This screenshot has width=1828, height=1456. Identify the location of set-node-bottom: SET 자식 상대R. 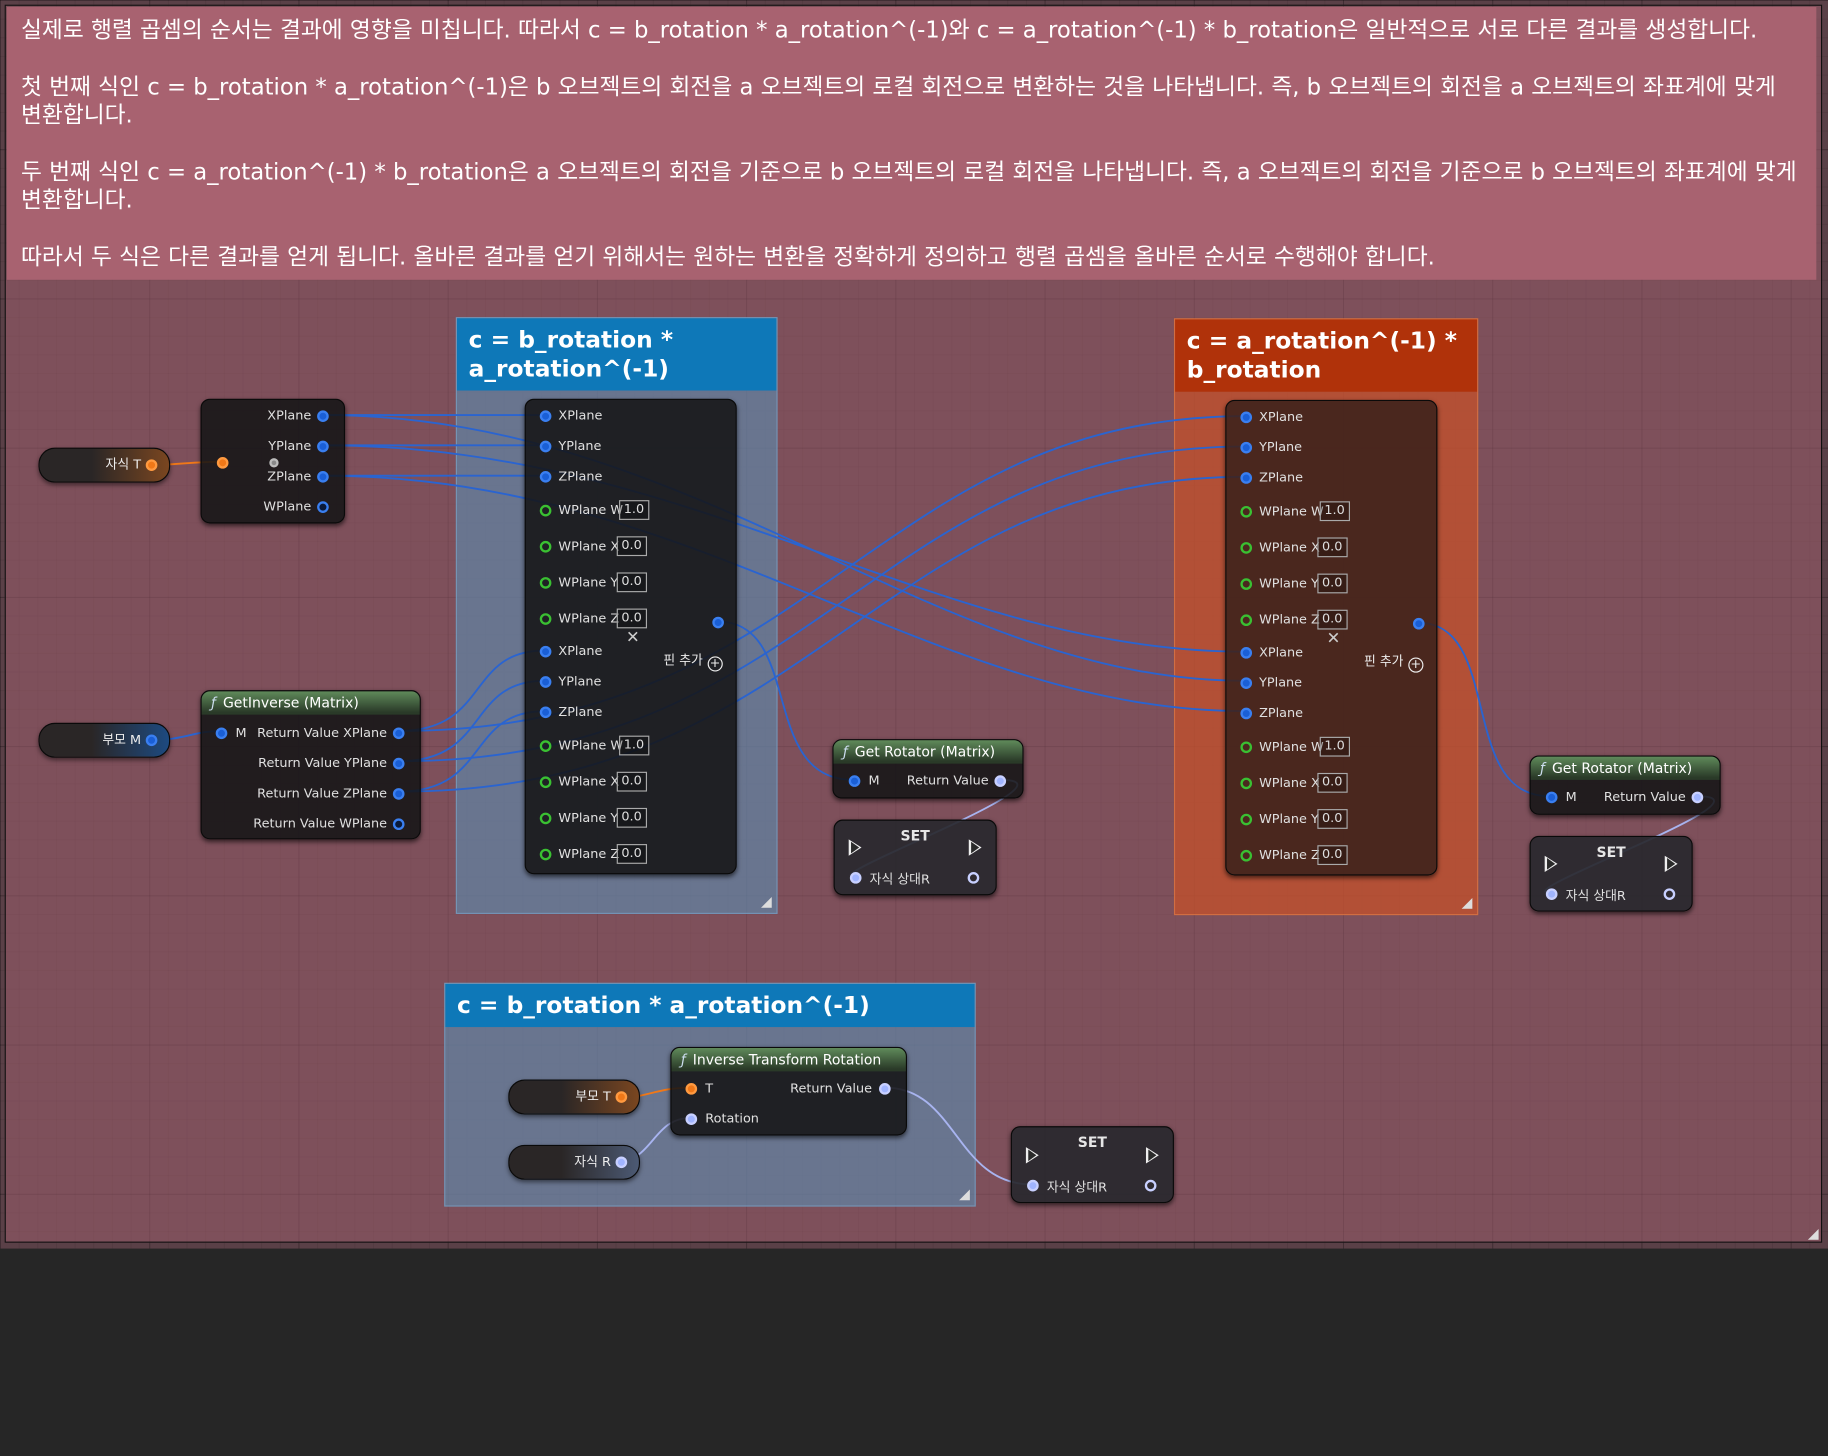
(1092, 1165).